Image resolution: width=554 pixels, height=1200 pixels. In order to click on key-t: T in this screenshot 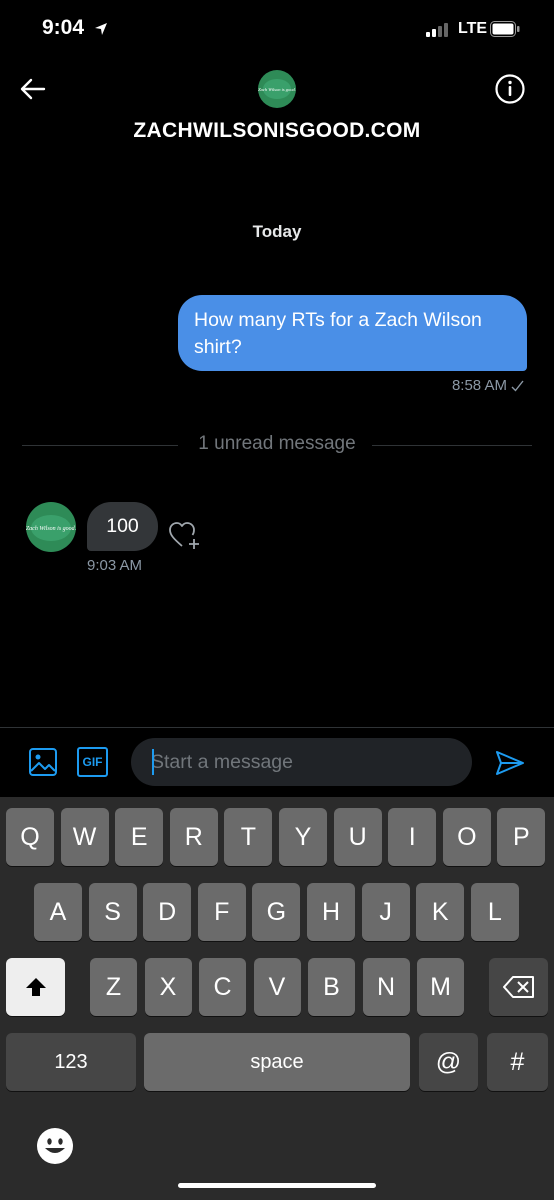, I will do `click(248, 837)`.